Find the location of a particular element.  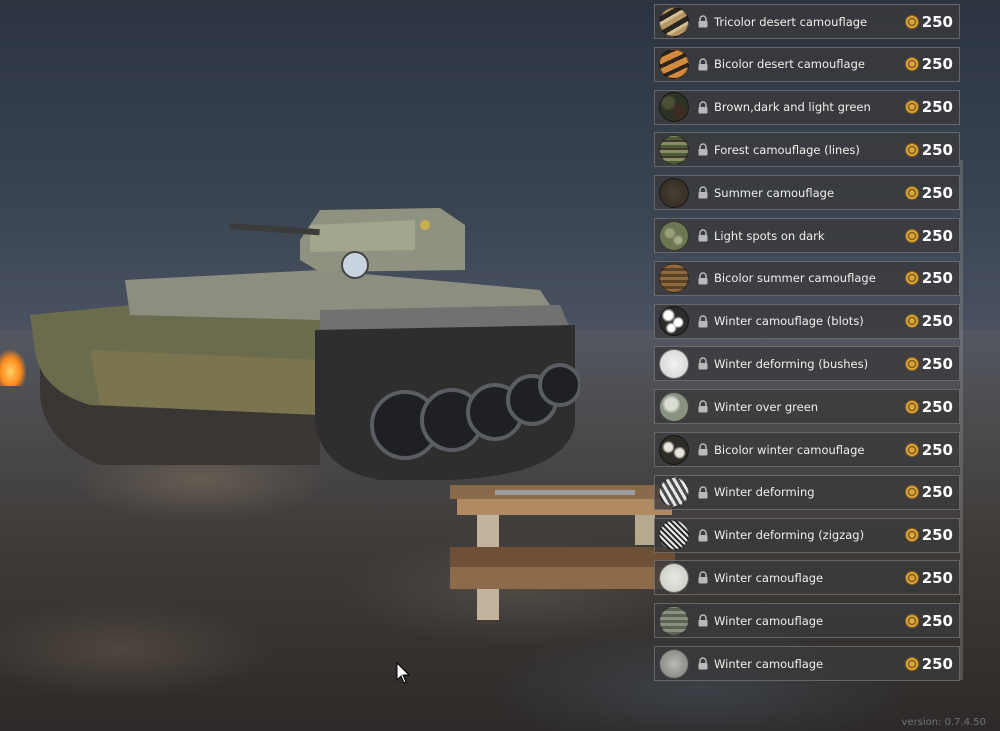

camouflage-item: Summer camouflage 250 is located at coordinates (807, 193).